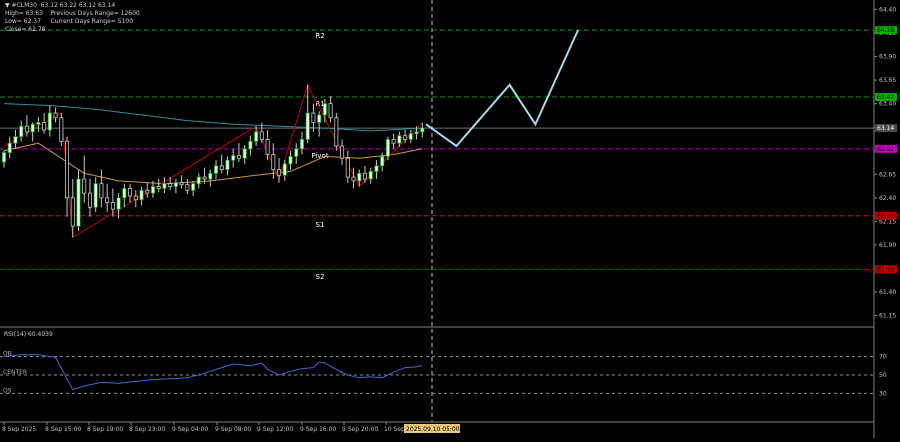 This screenshot has width=900, height=442. I want to click on time-tick-label: 9 Sep 12:00, so click(275, 429).